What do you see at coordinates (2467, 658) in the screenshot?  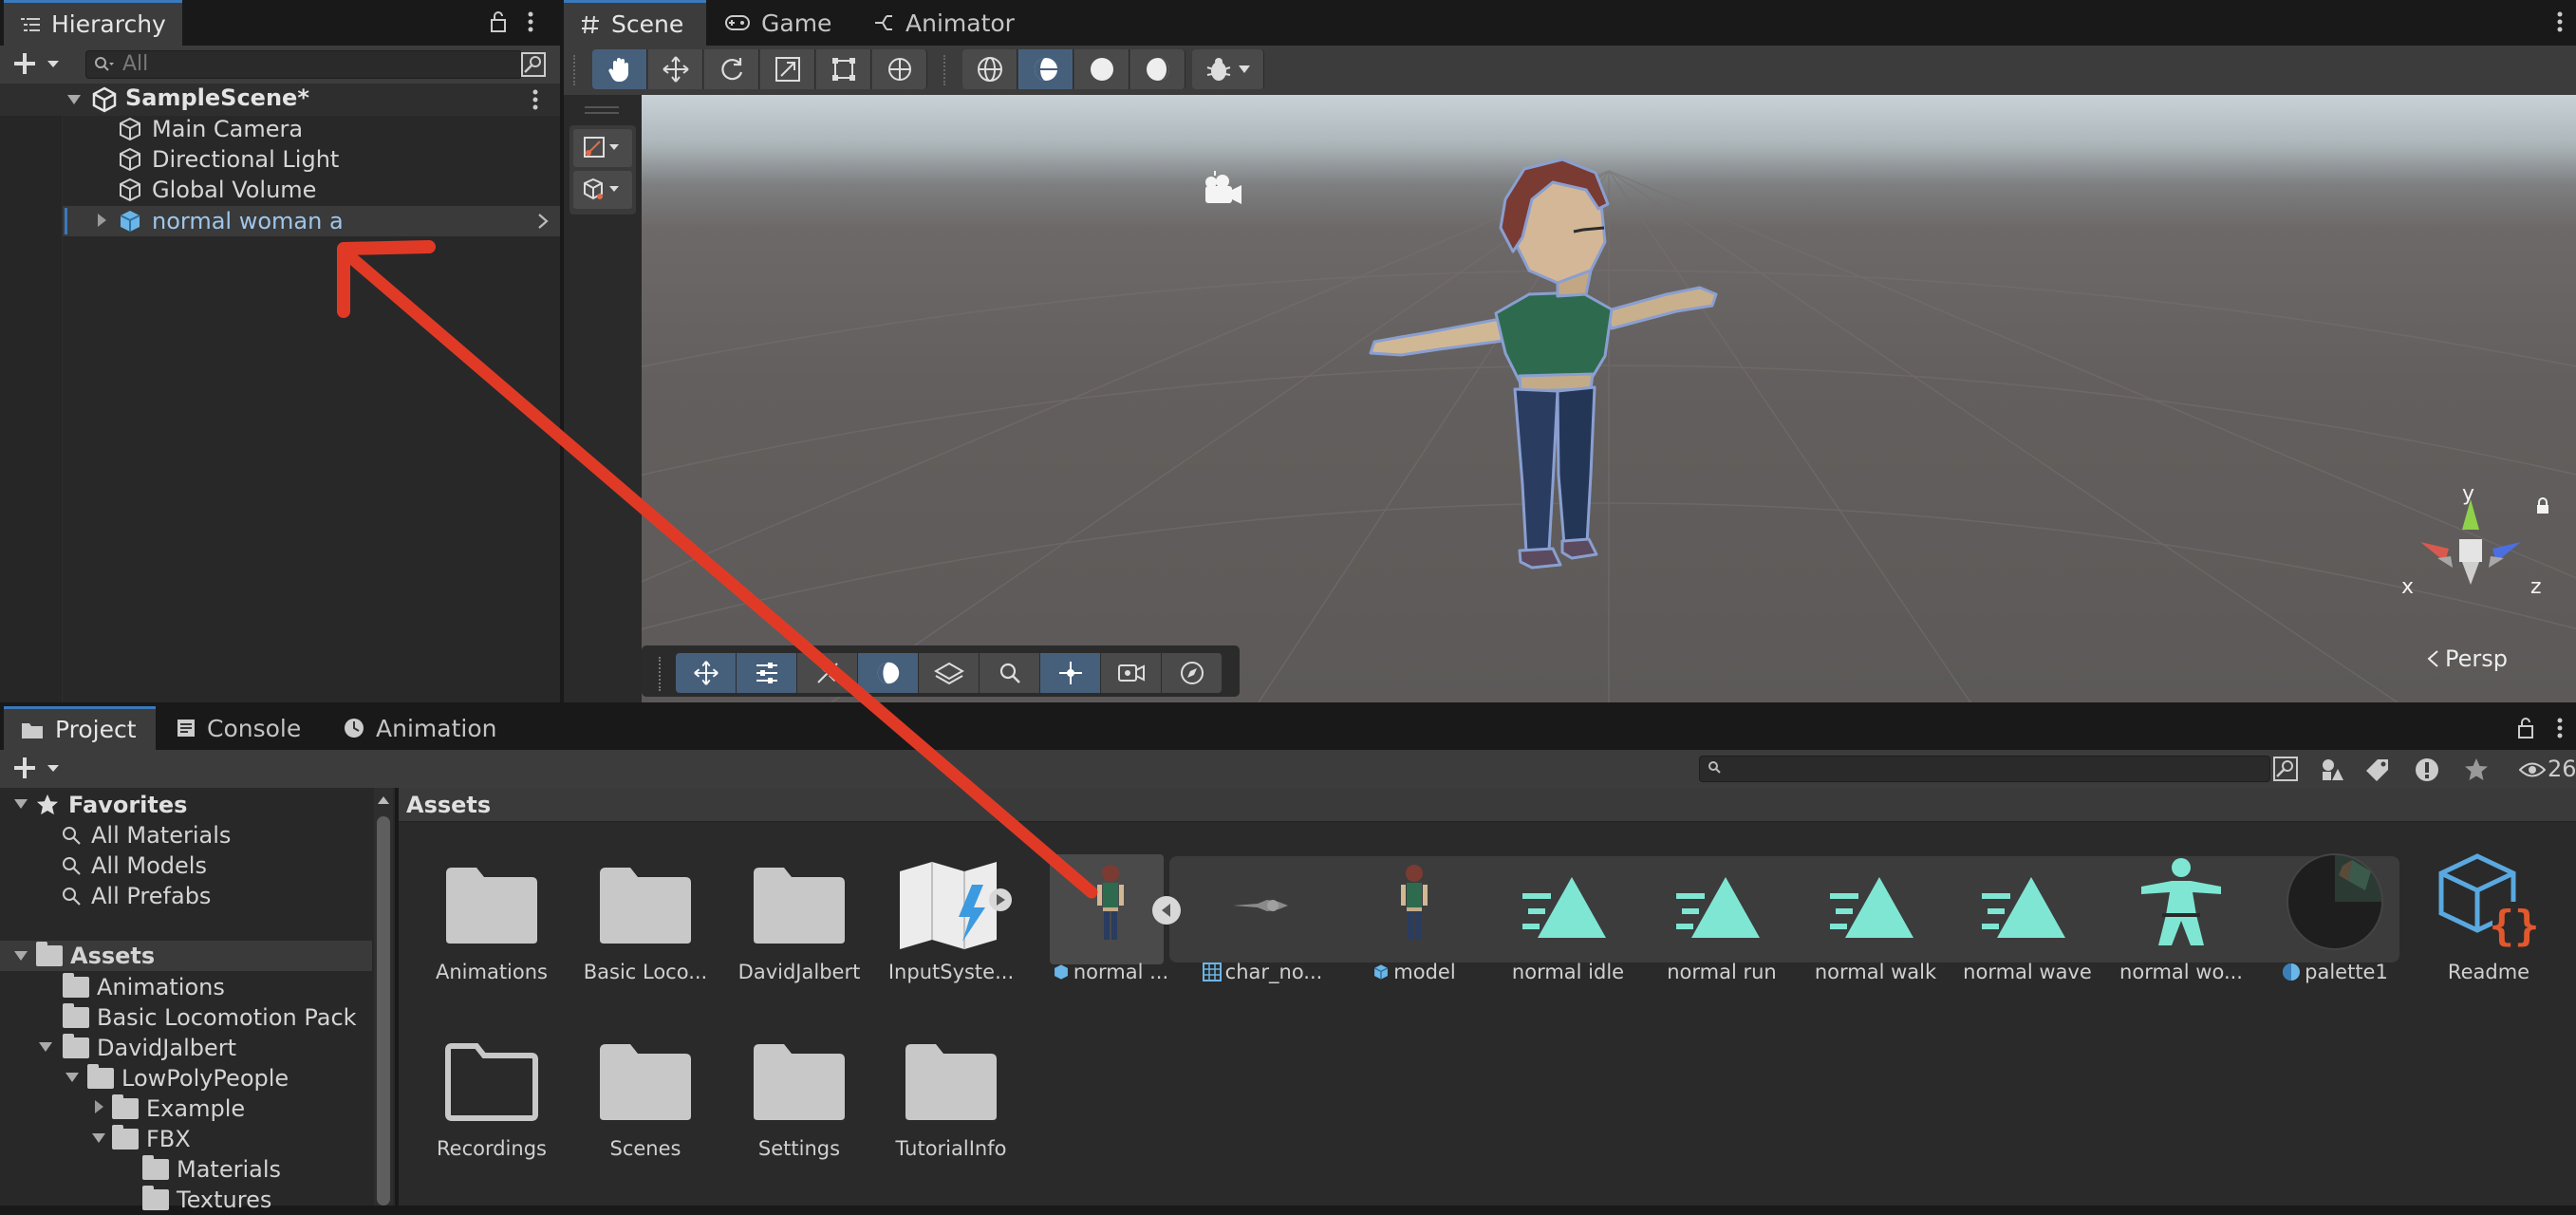 I see `projection-toggle: Persp` at bounding box center [2467, 658].